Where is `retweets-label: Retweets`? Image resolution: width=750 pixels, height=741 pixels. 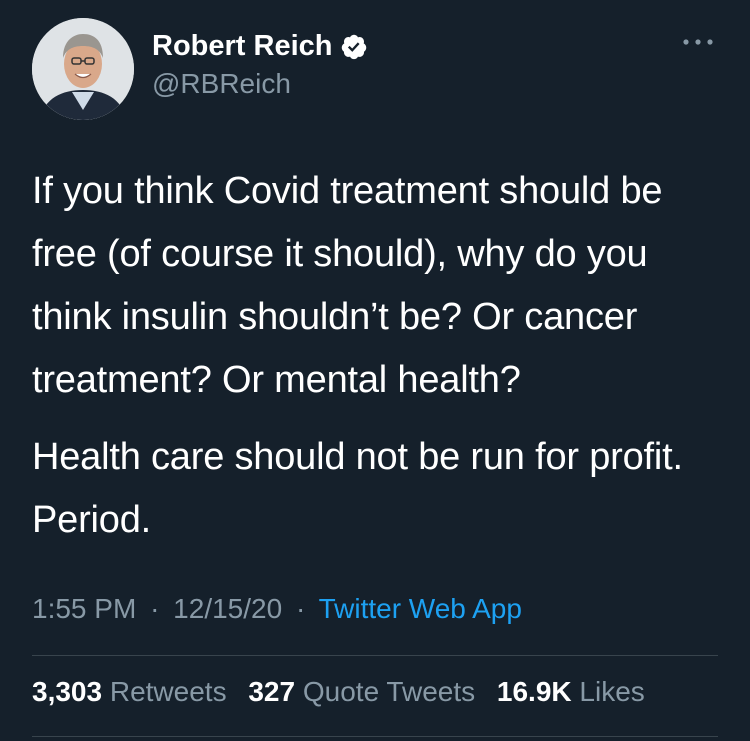 retweets-label: Retweets is located at coordinates (168, 691).